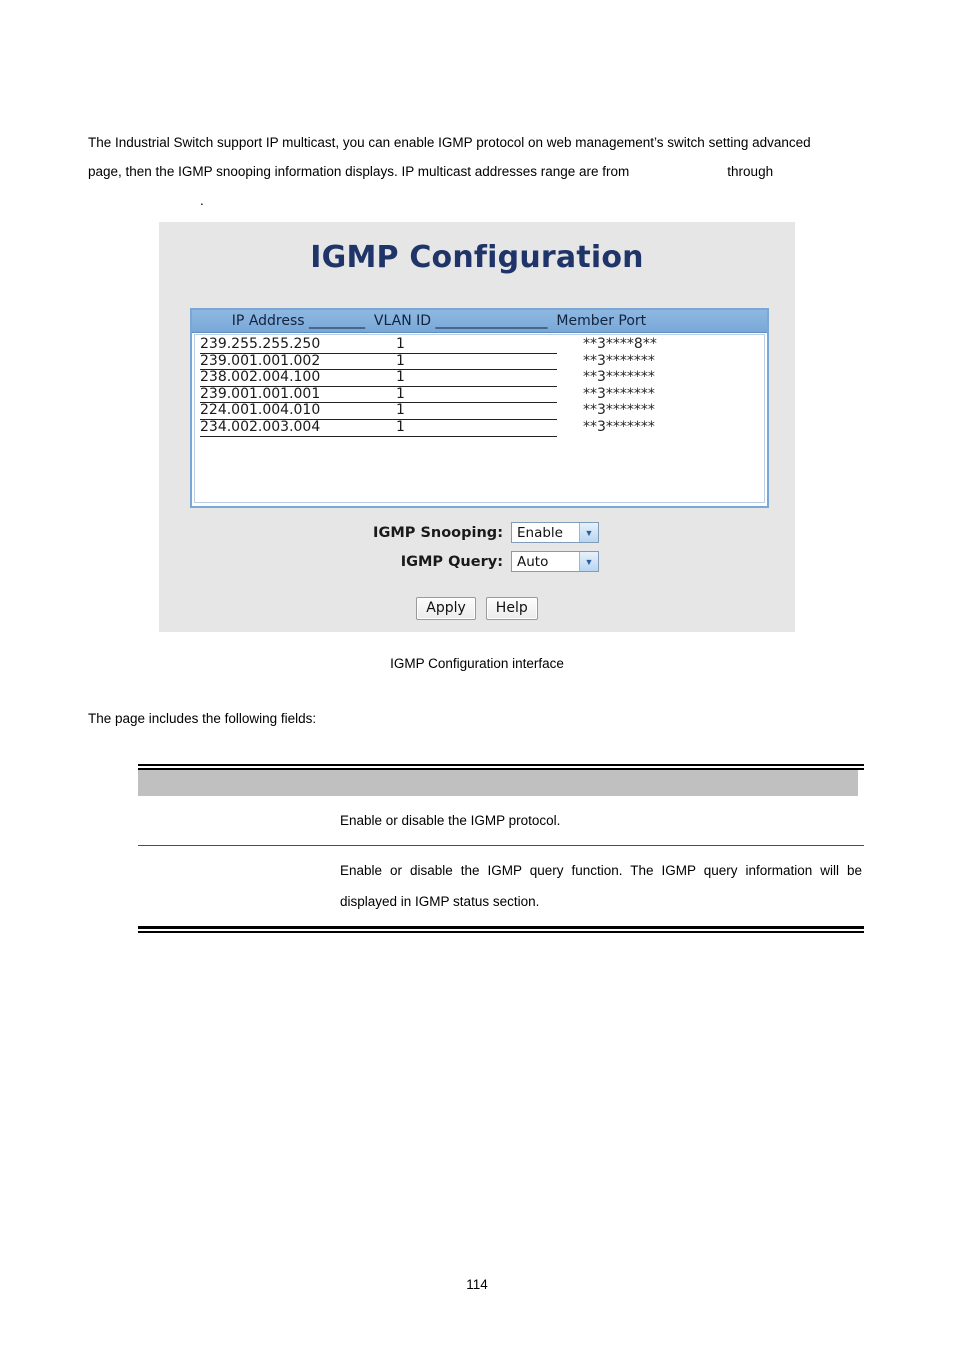 This screenshot has height=1350, width=954. What do you see at coordinates (540, 532) in the screenshot?
I see `igmp-snooping-value: Enable` at bounding box center [540, 532].